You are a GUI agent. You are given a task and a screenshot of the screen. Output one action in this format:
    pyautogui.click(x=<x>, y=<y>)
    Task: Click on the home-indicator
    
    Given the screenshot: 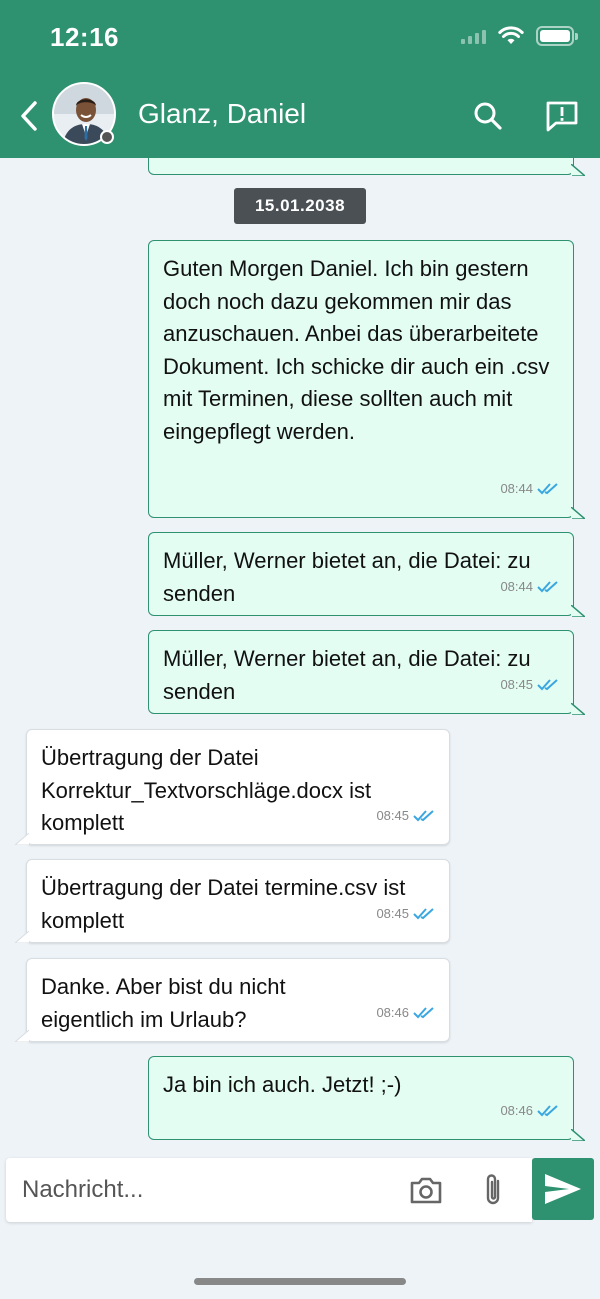 What is the action you would take?
    pyautogui.click(x=300, y=1281)
    